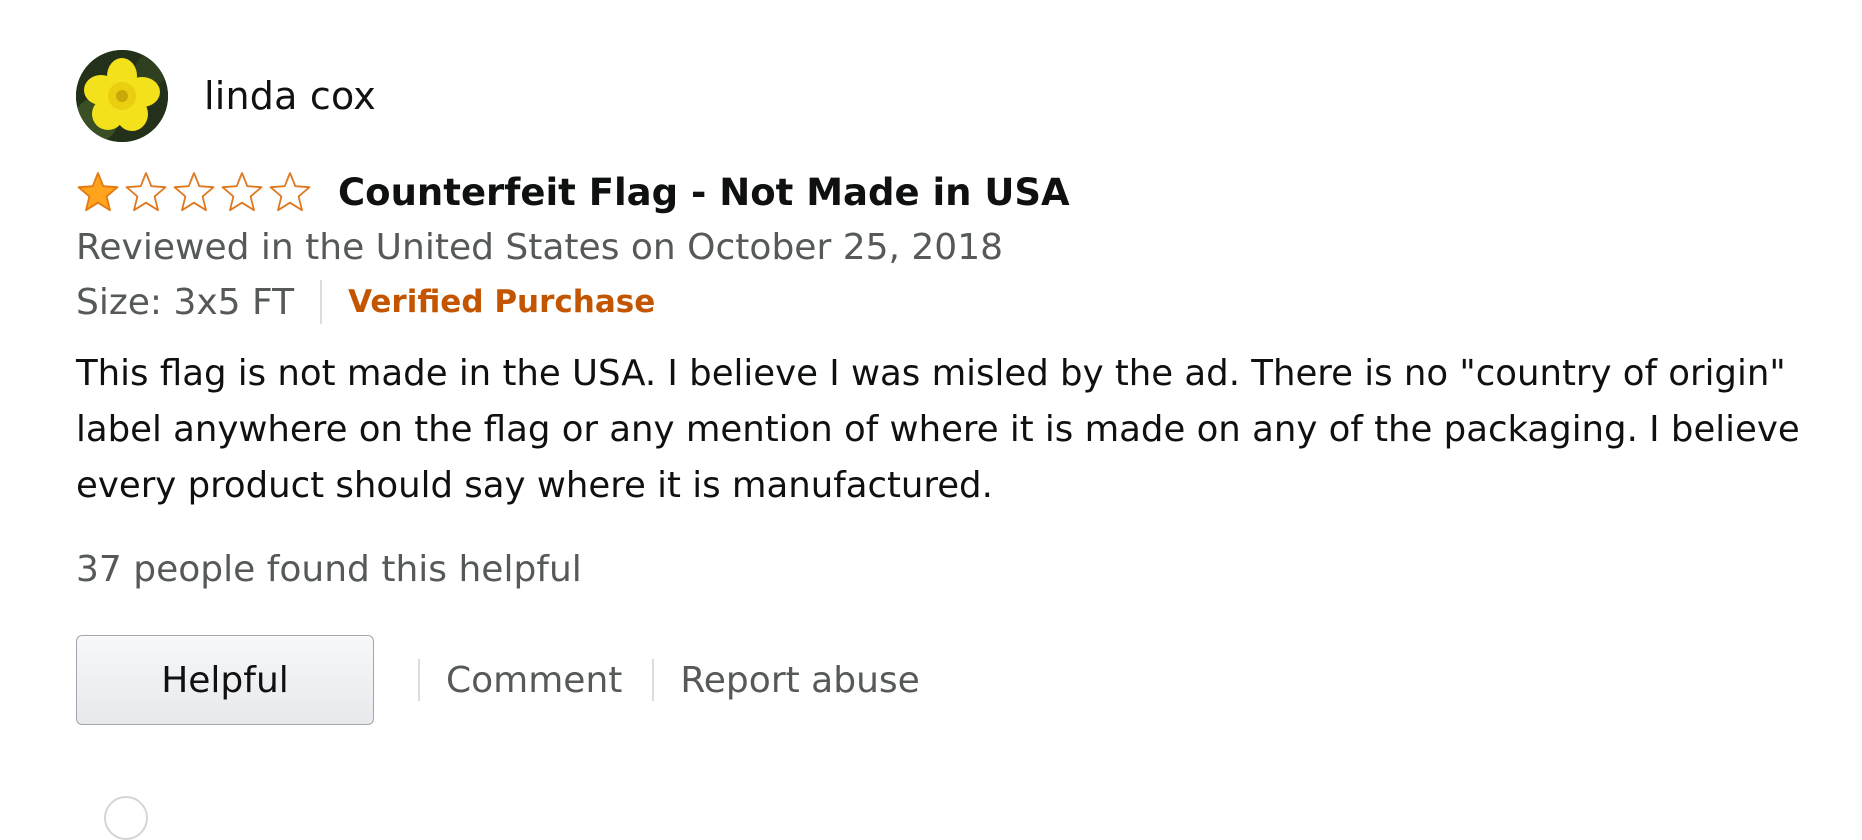  Describe the element at coordinates (98, 192) in the screenshot. I see `star-filled-icon` at that location.